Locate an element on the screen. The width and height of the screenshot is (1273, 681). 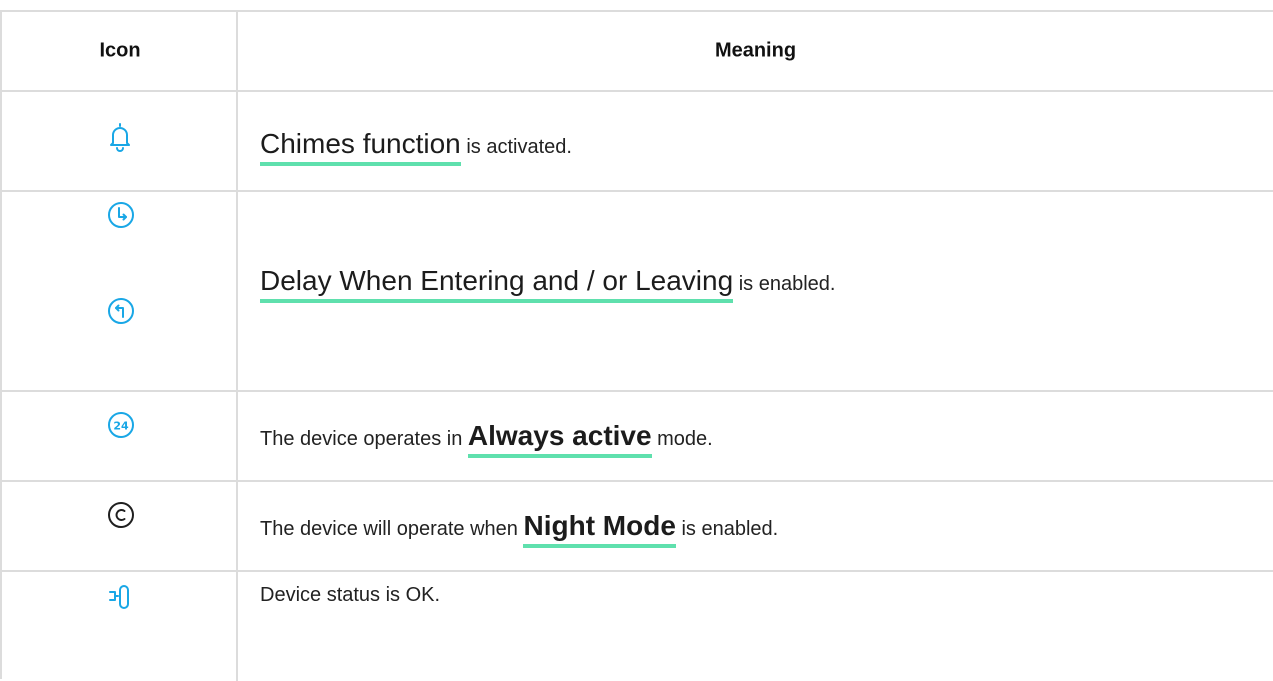
night-mode-icon is located at coordinates (121, 515).